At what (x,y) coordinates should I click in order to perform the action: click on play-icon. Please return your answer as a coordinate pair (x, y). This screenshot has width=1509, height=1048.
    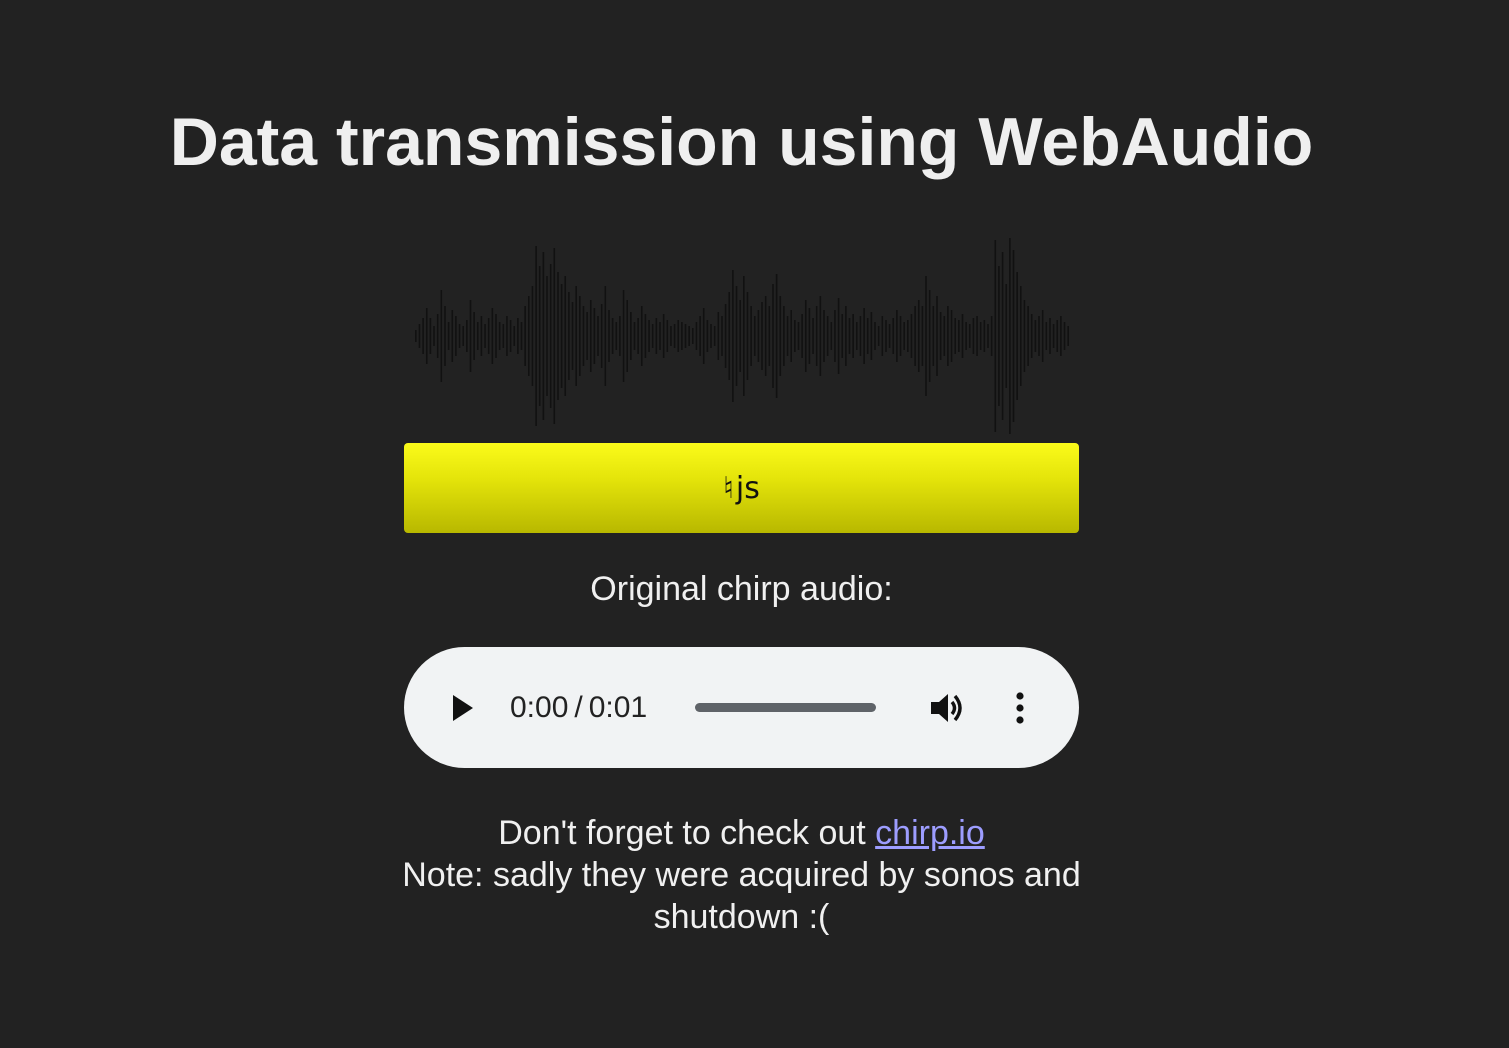
    Looking at the image, I should click on (463, 708).